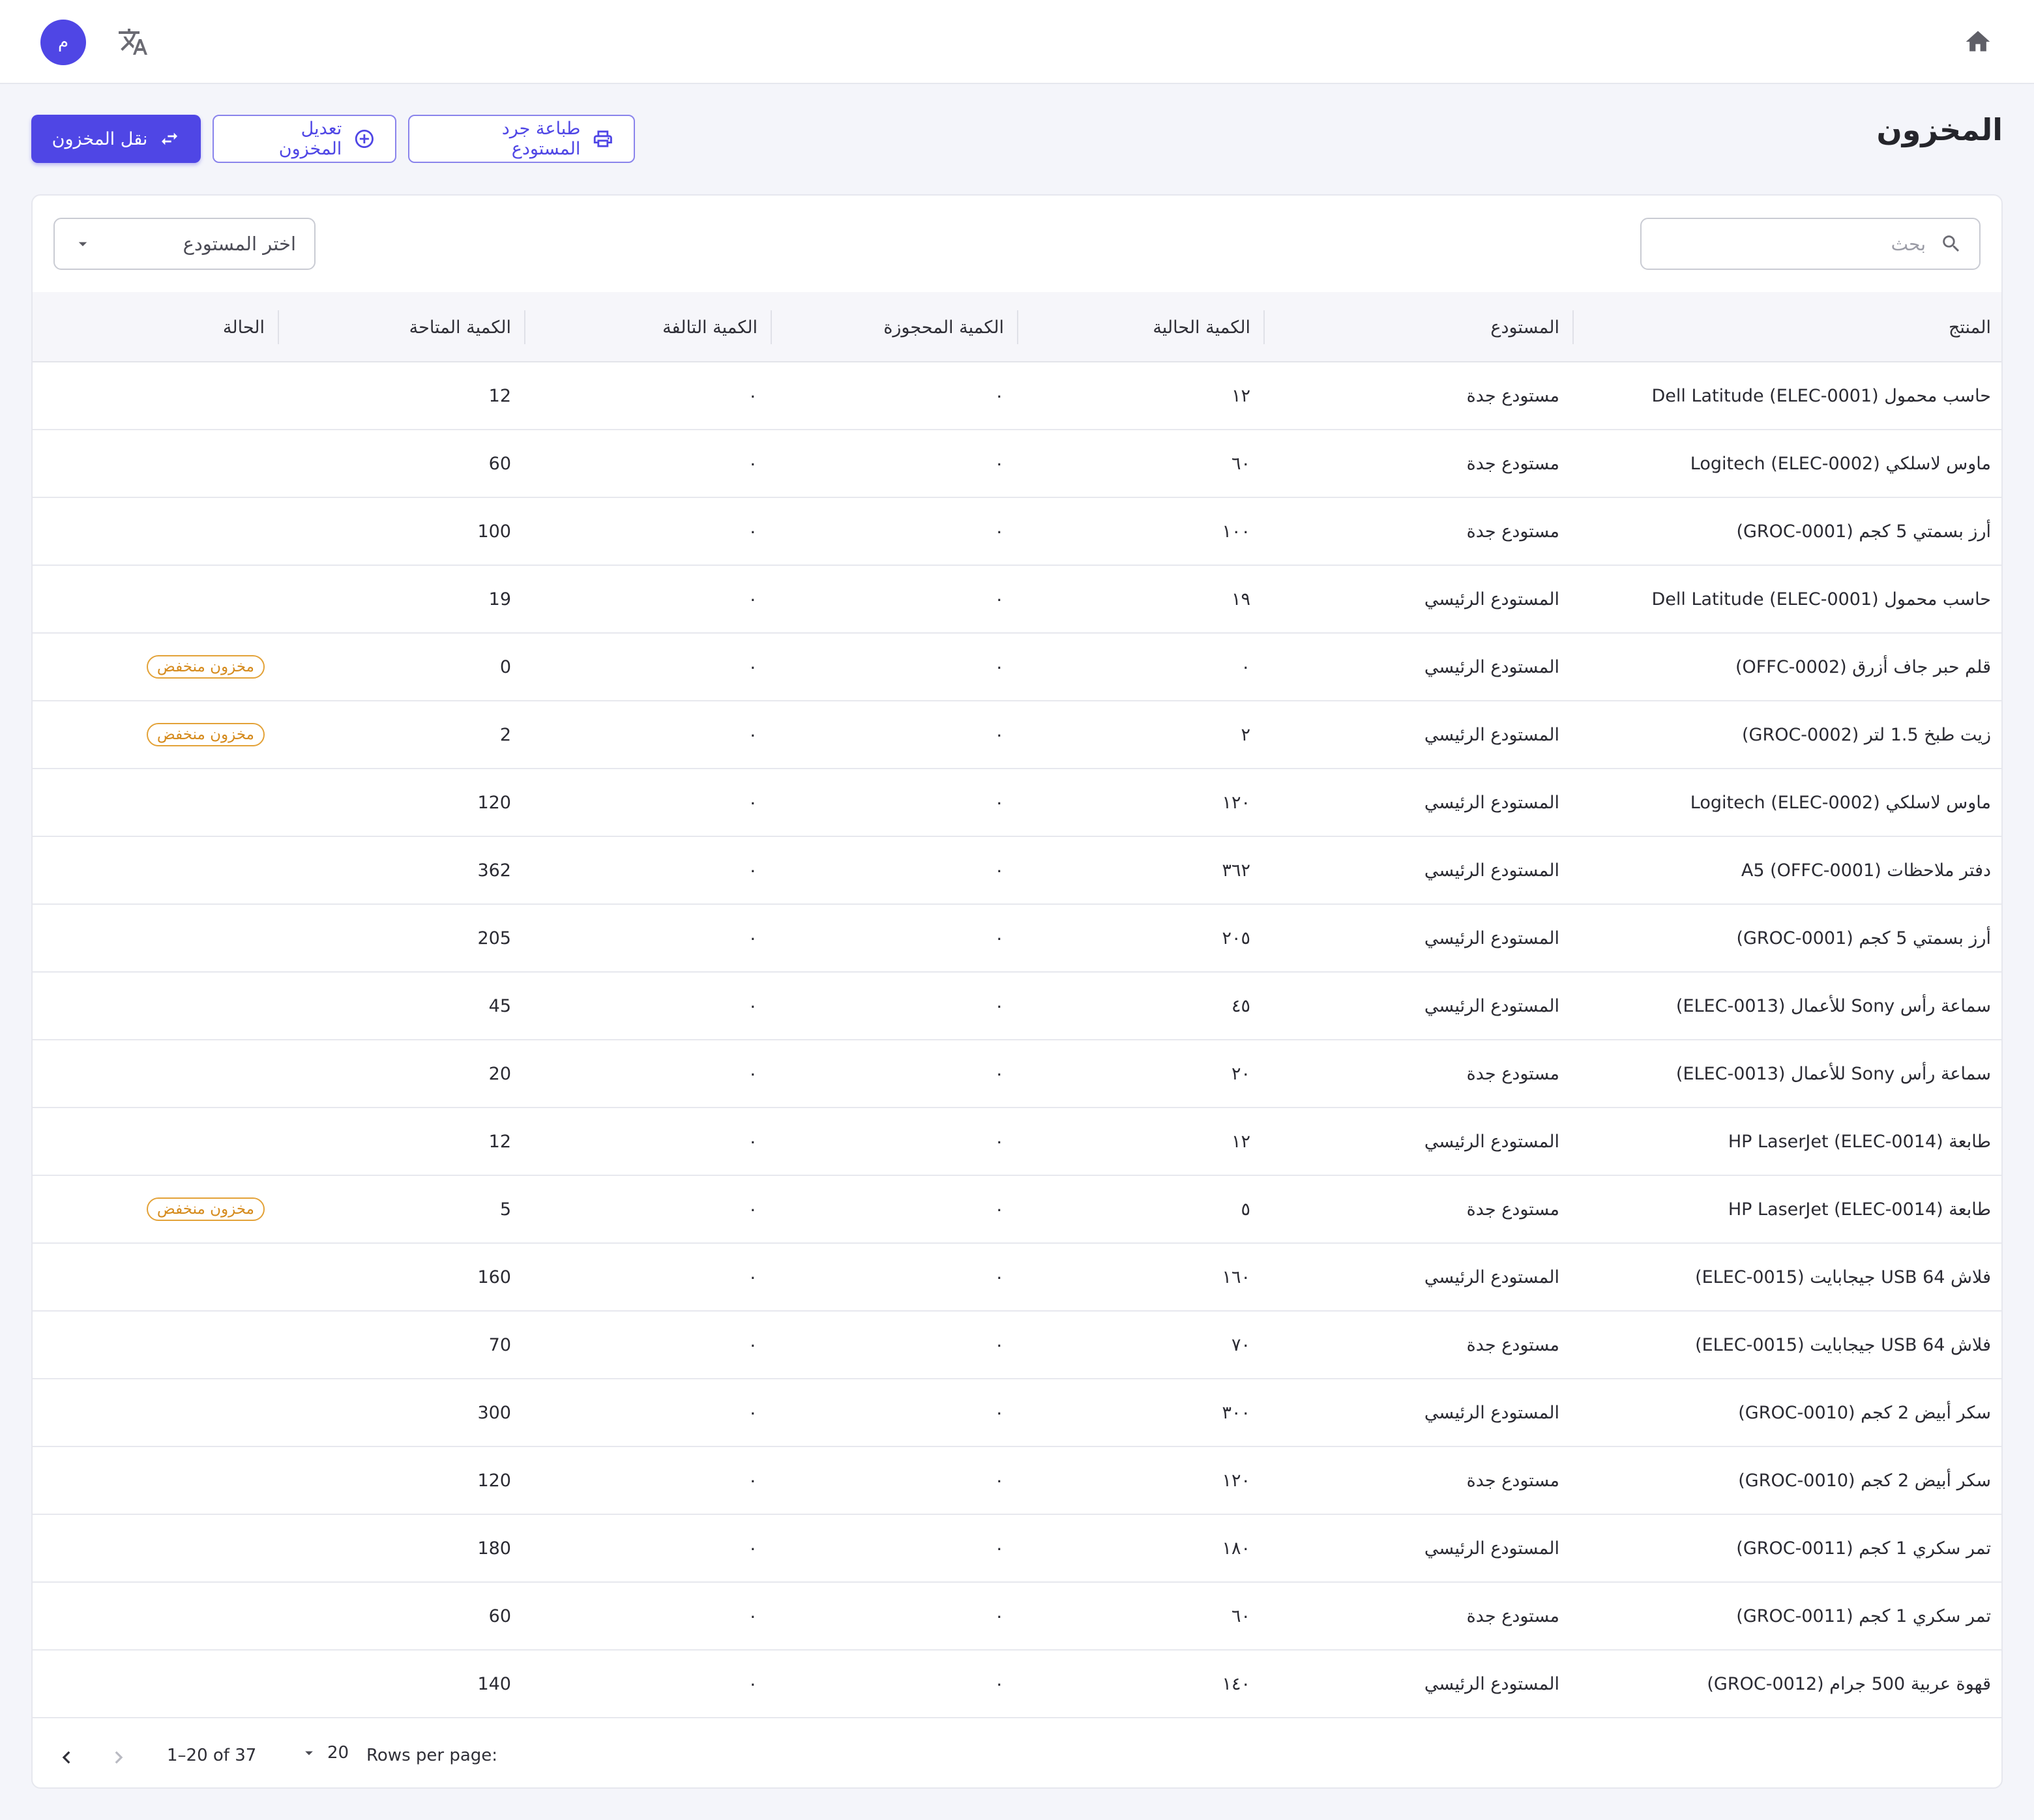 The image size is (2034, 1820). Describe the element at coordinates (63, 43) in the screenshot. I see `avatar: م` at that location.